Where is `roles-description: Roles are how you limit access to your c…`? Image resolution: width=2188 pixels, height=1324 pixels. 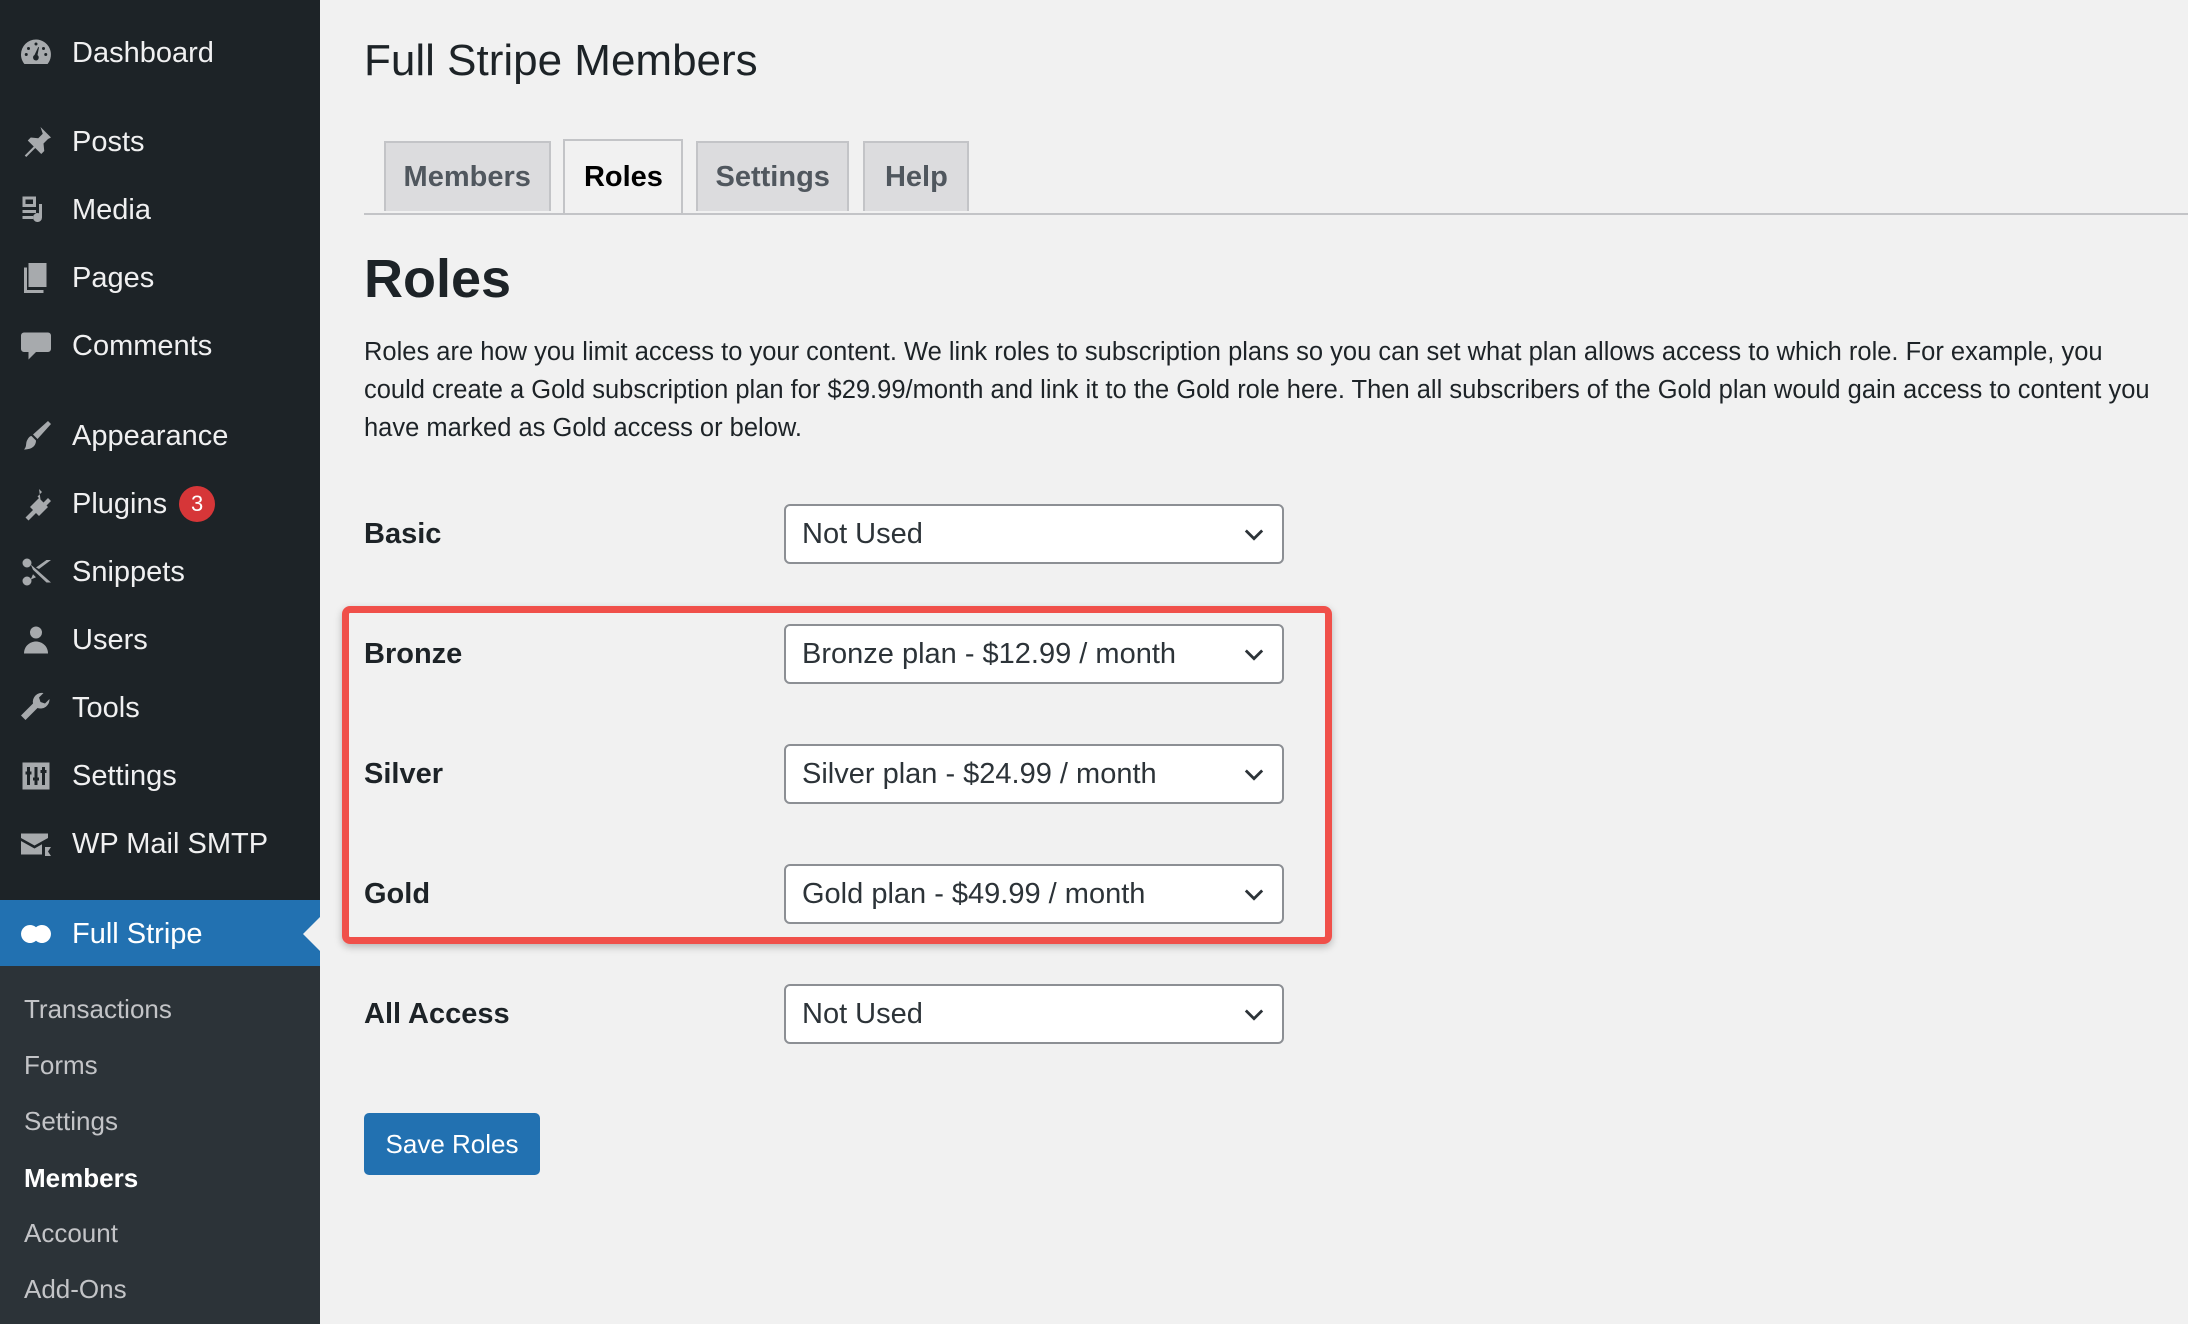 roles-description: Roles are how you limit access to your c… is located at coordinates (1257, 390).